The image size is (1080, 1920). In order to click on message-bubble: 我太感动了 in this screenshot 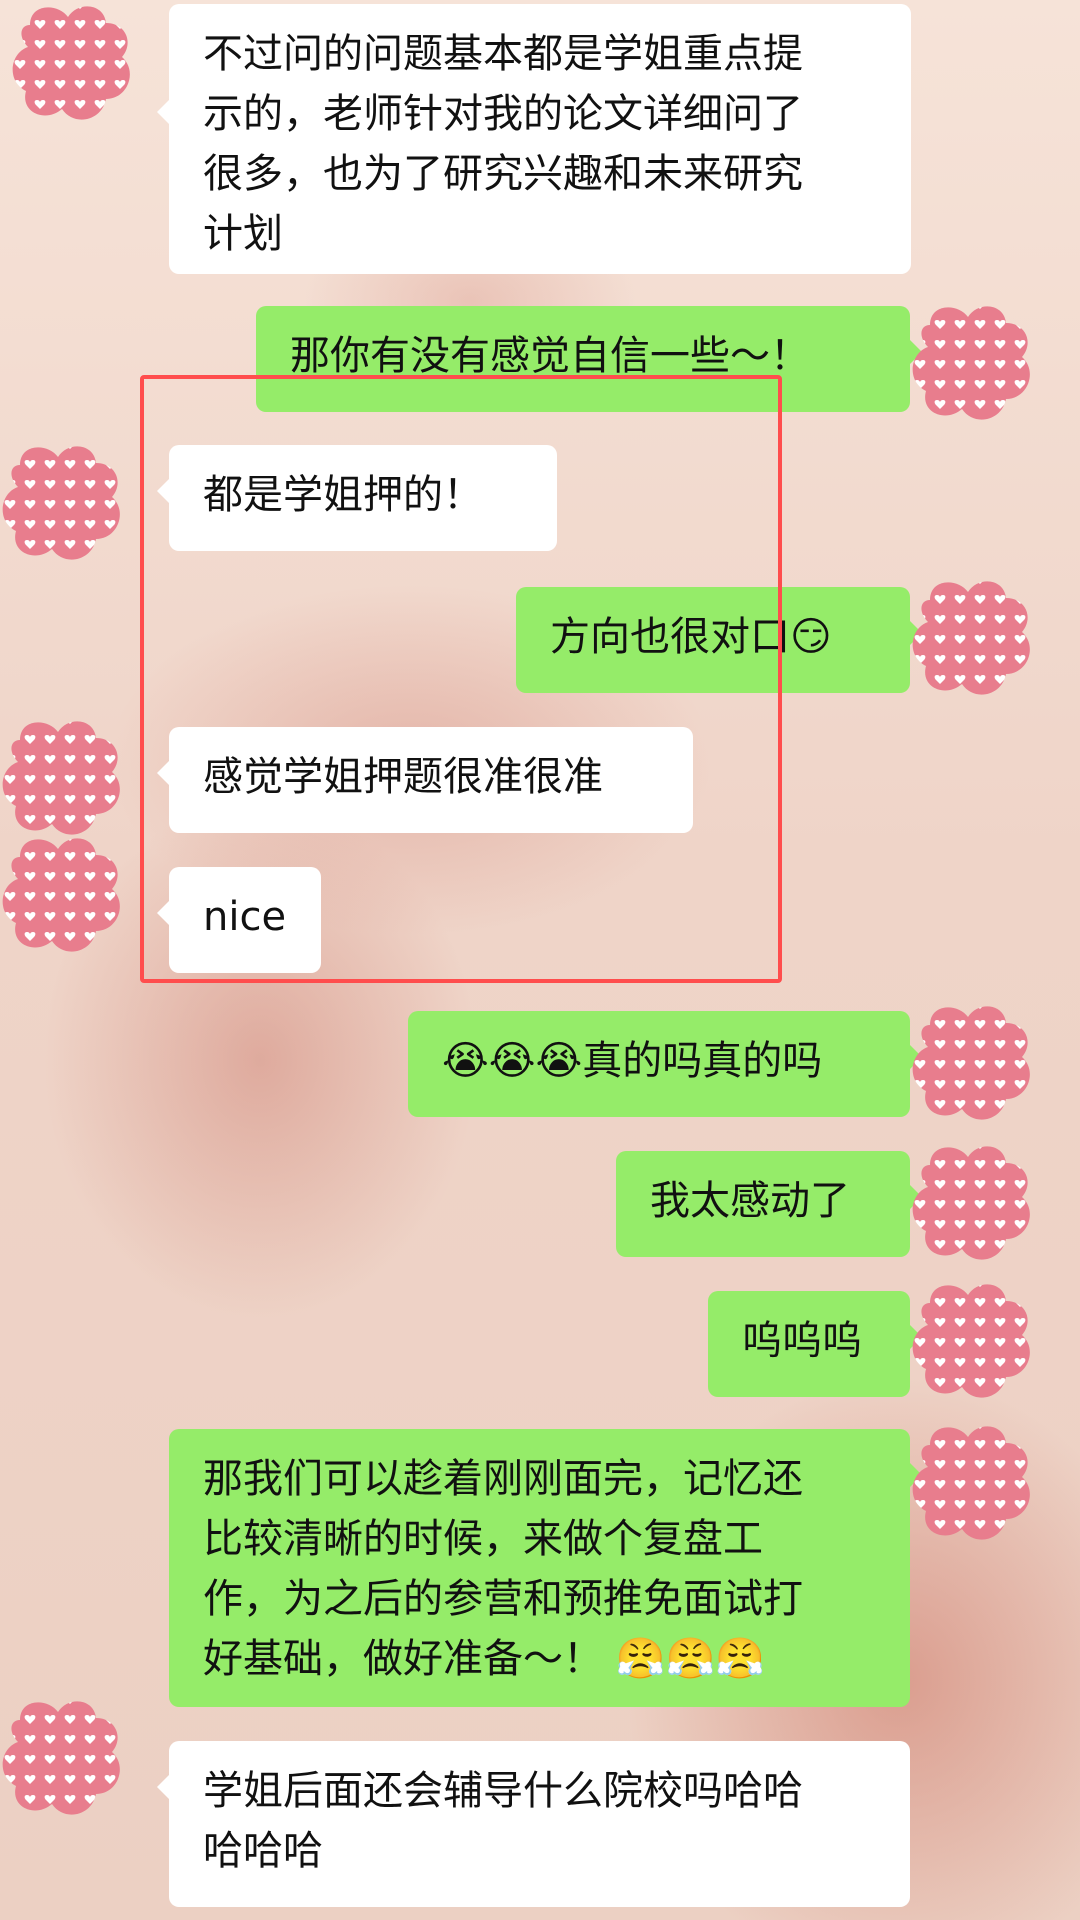, I will do `click(769, 1204)`.